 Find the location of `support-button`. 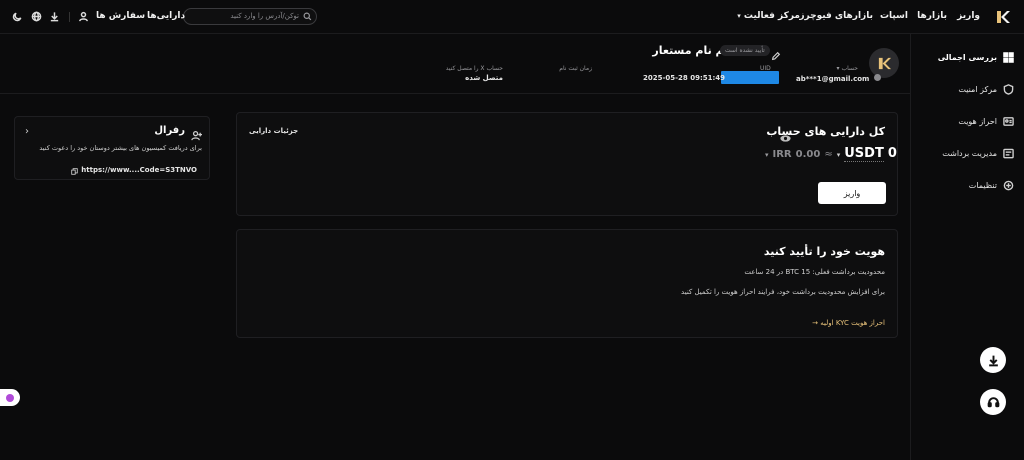

support-button is located at coordinates (993, 402).